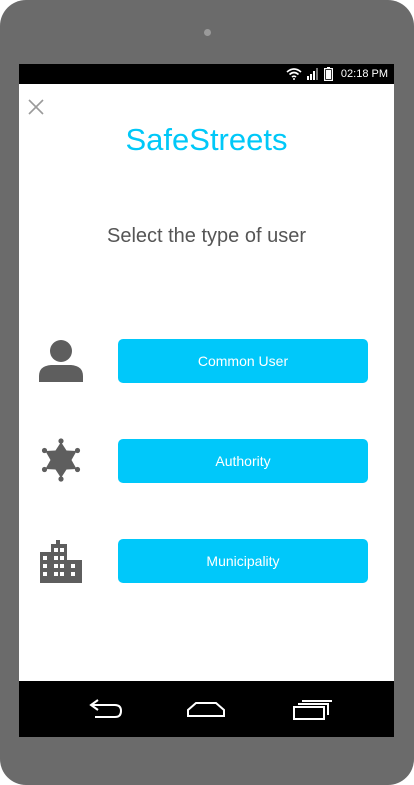 This screenshot has width=414, height=785. What do you see at coordinates (206, 139) in the screenshot?
I see `app-title: SafeStreets` at bounding box center [206, 139].